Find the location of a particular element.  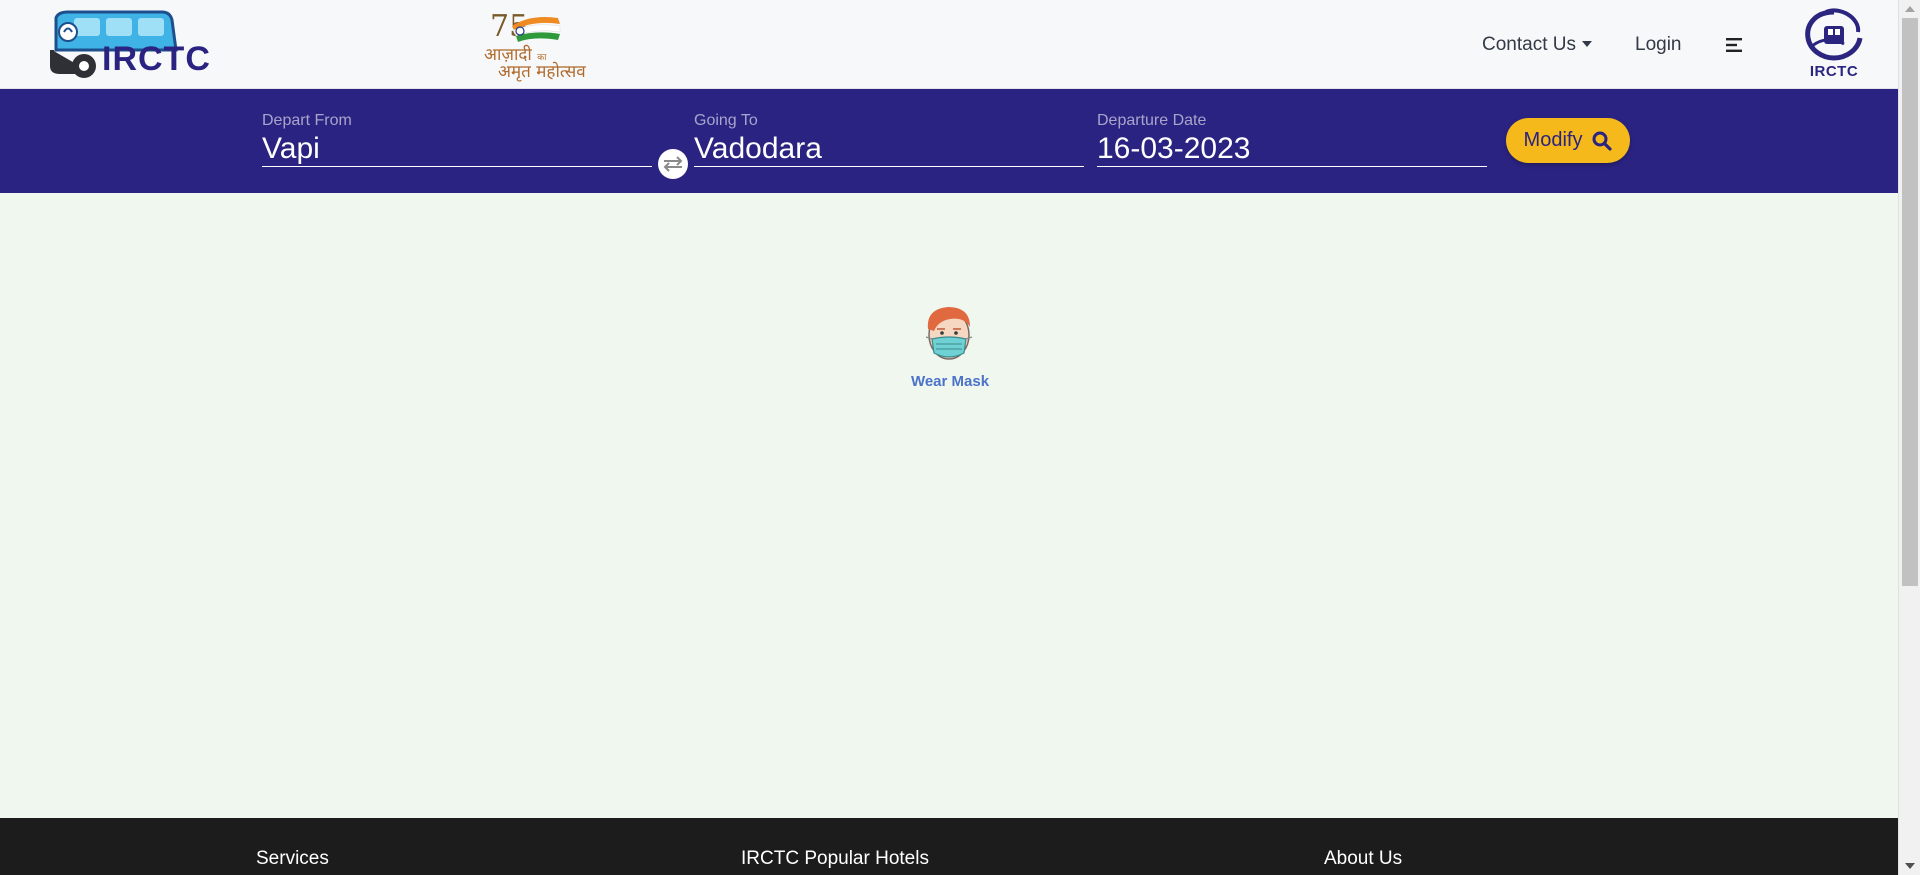

swap-stations-button is located at coordinates (673, 164).